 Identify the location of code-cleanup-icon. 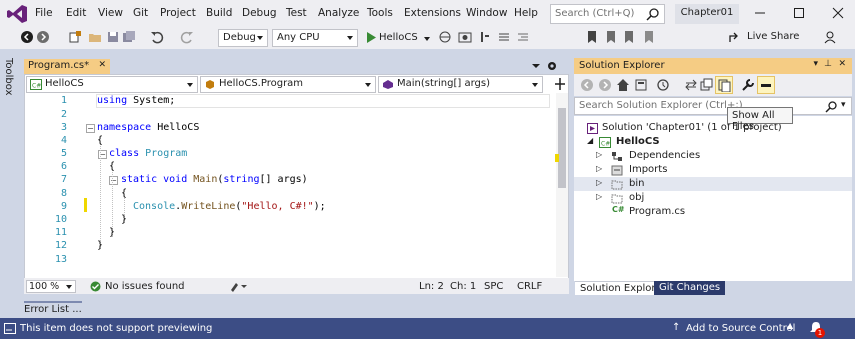
(238, 286).